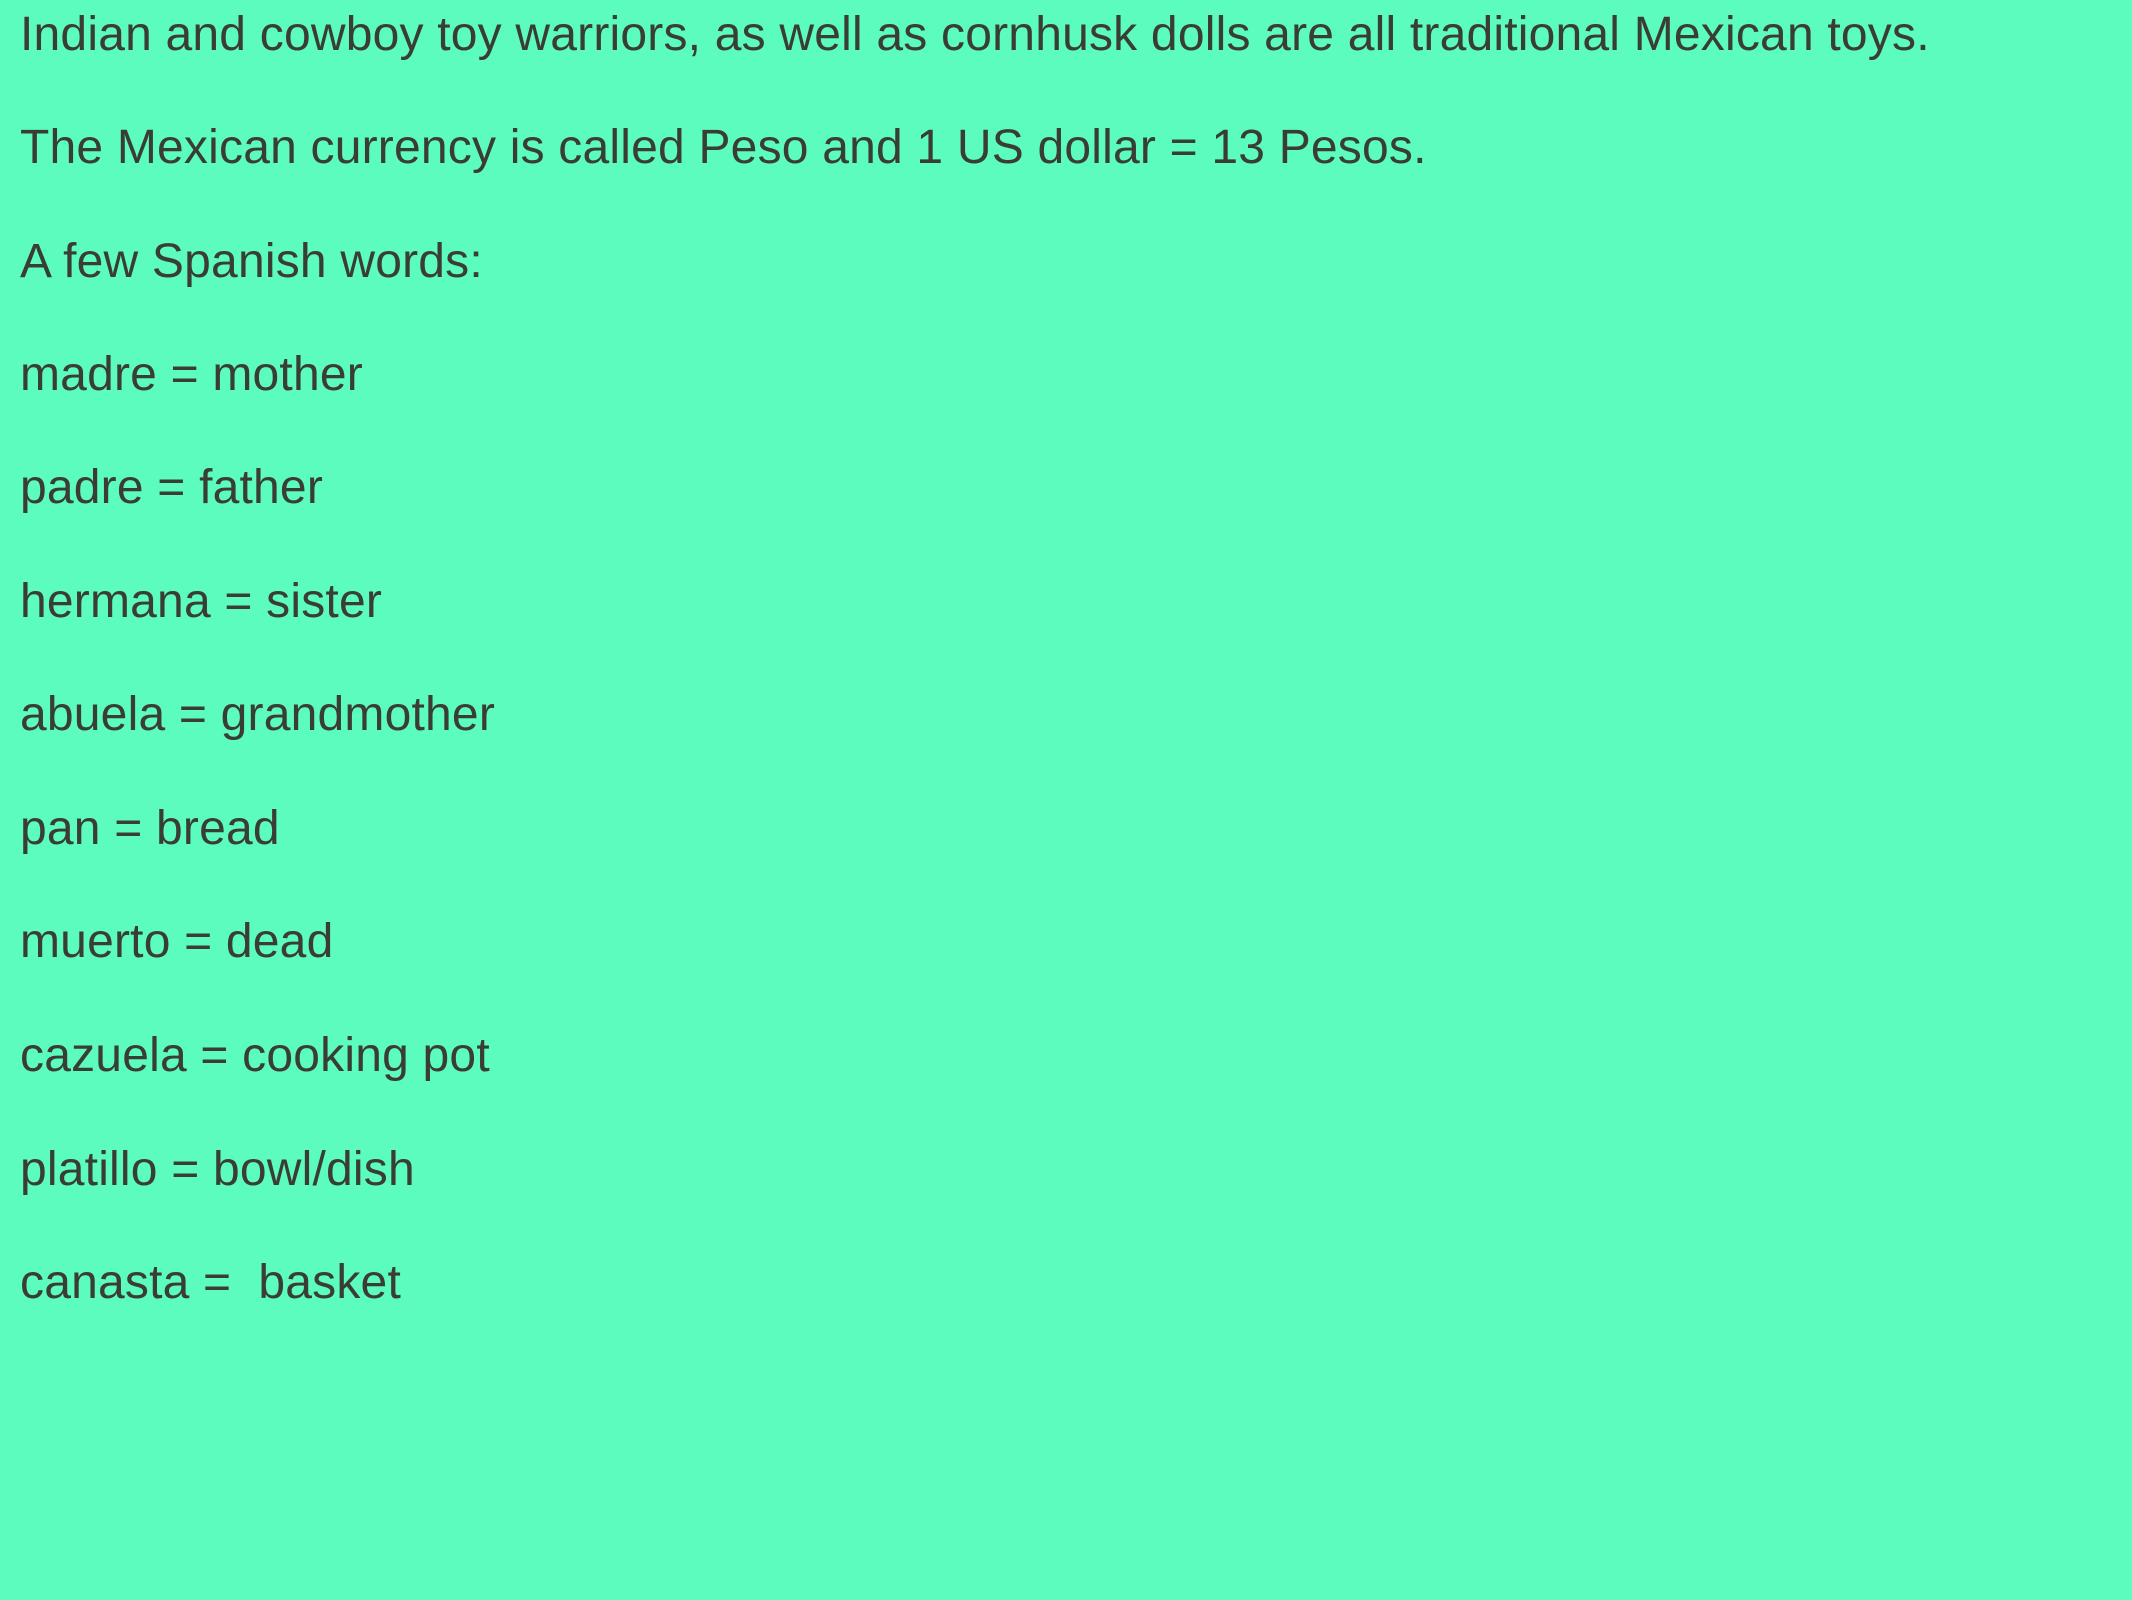 The width and height of the screenshot is (2132, 1600). What do you see at coordinates (210, 1282) in the screenshot?
I see `vocab-item-canasta: canasta = basket` at bounding box center [210, 1282].